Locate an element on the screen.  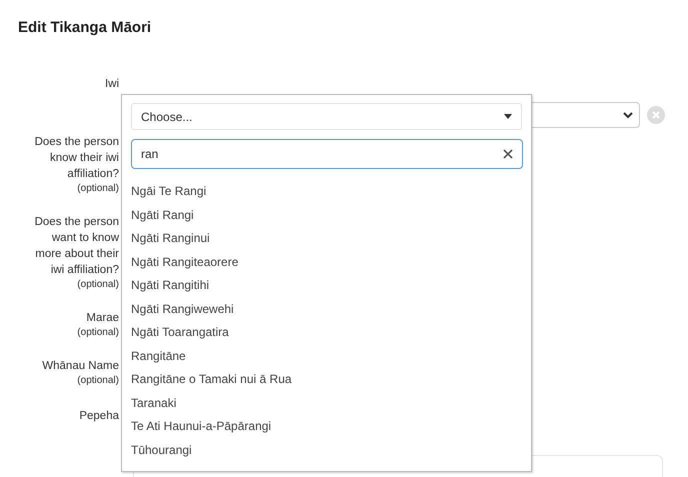
dropdown-option: Ngāti Rangiwewehi is located at coordinates (211, 309).